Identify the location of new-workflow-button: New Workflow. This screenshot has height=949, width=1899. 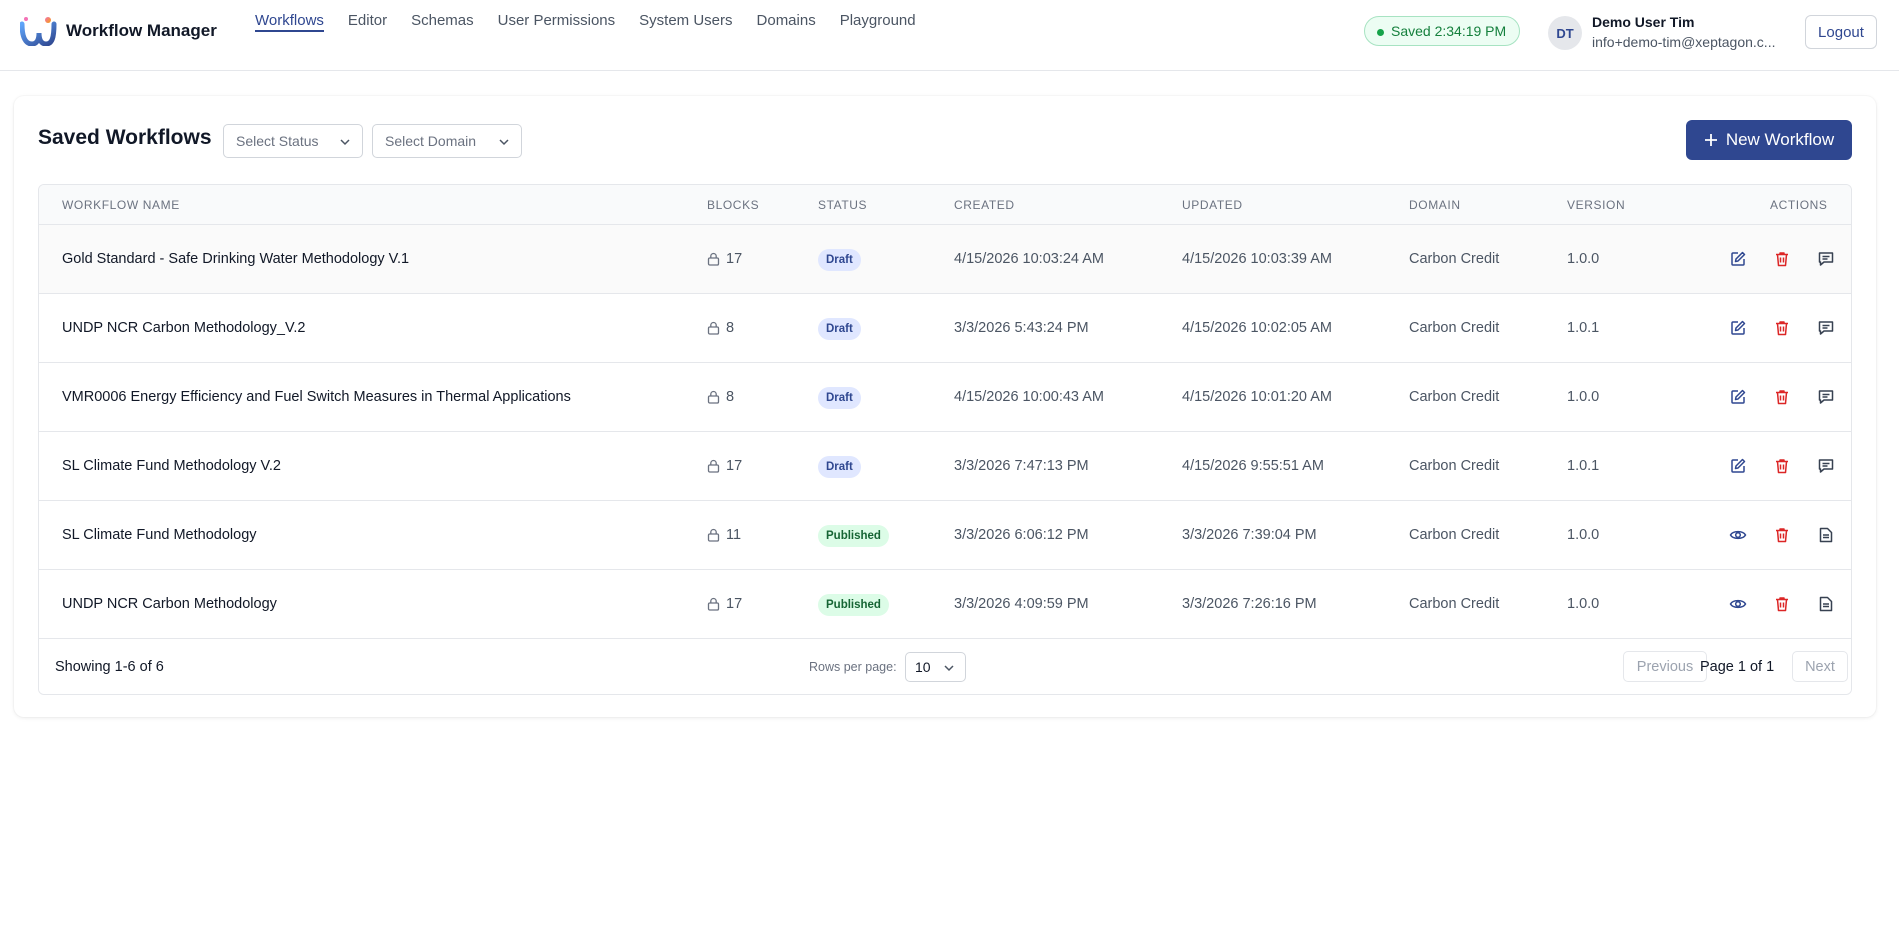
(1769, 140).